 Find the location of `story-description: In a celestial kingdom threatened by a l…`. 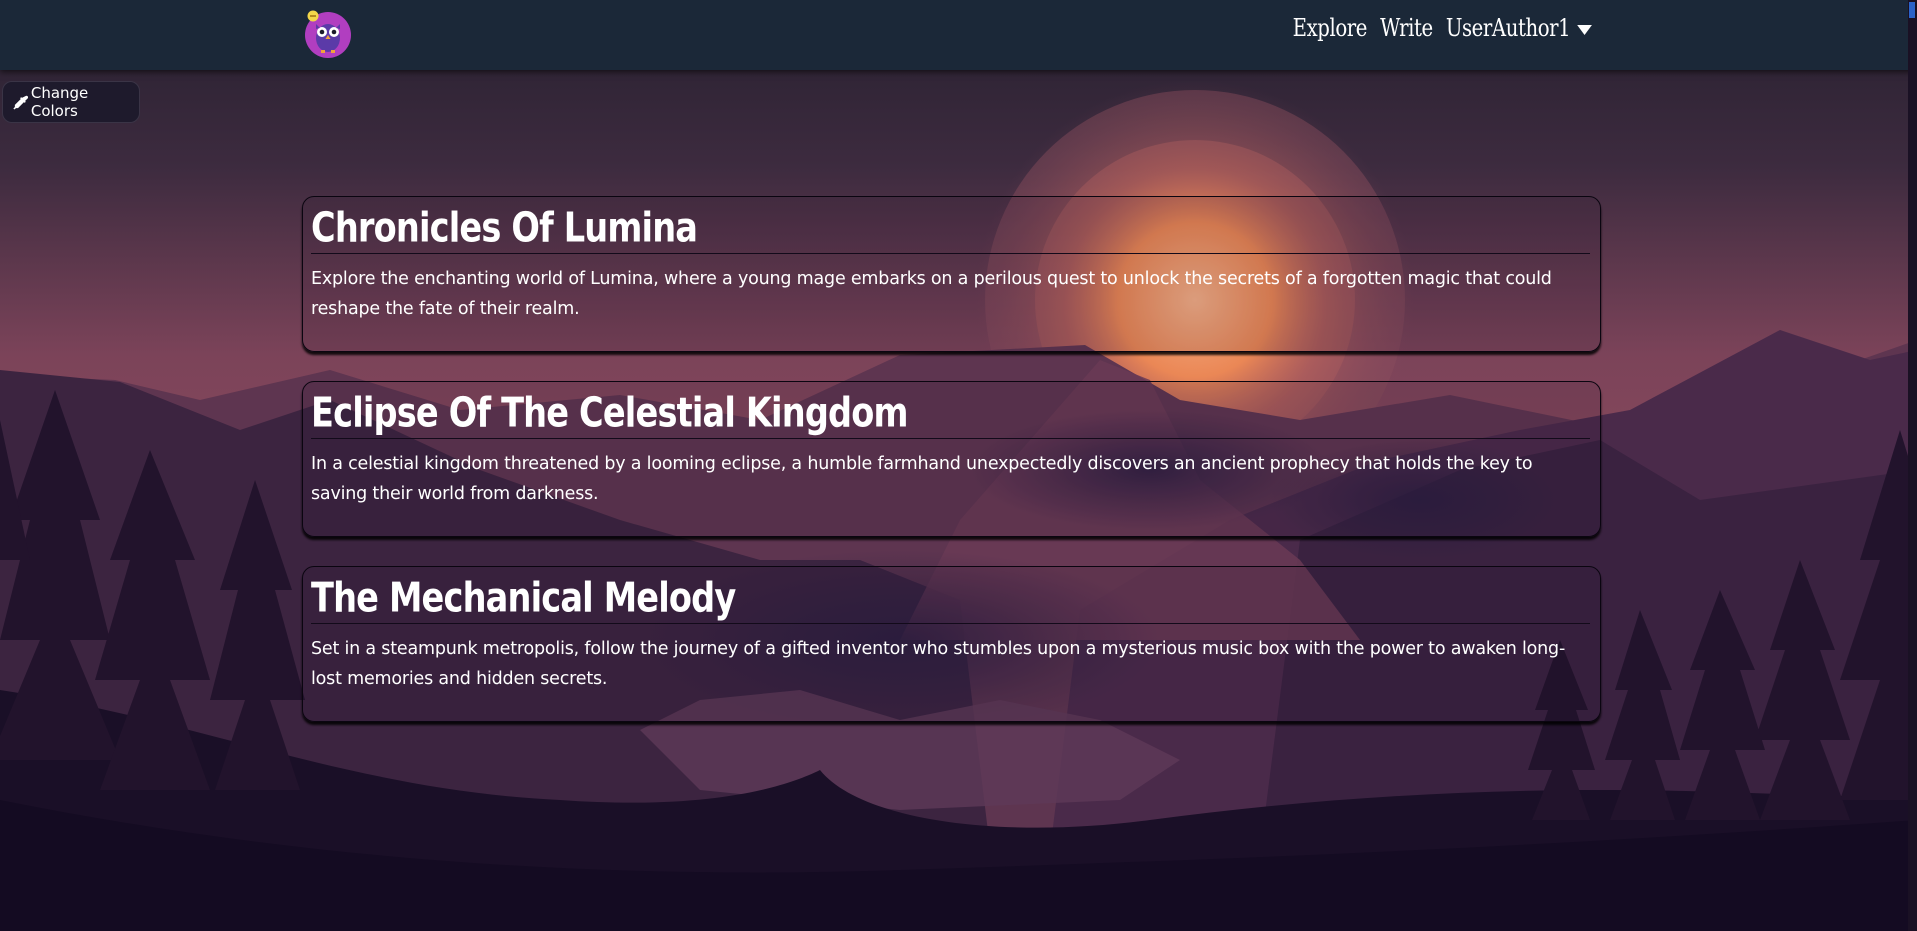

story-description: In a celestial kingdom threatened by a l… is located at coordinates (922, 479).